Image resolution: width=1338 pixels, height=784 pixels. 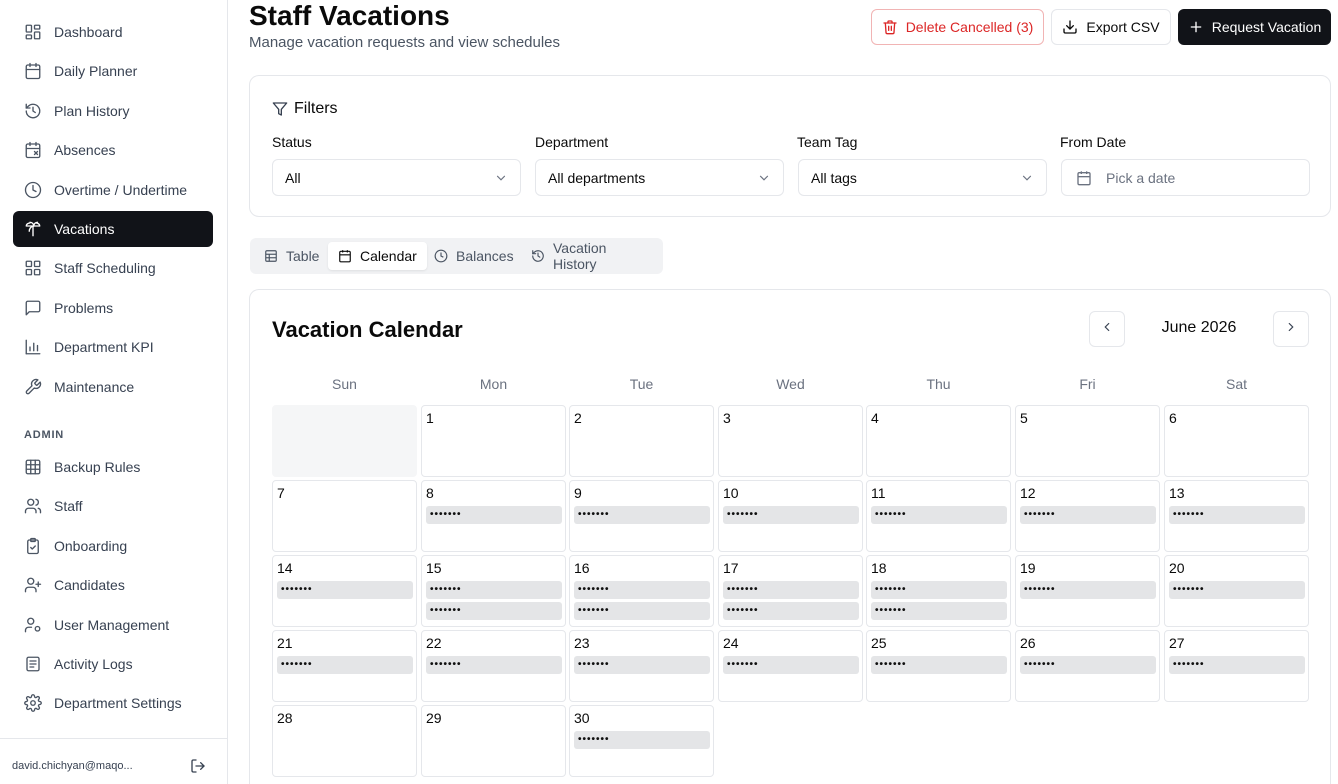 What do you see at coordinates (922, 177) in the screenshot?
I see `team-tag-select: All tags` at bounding box center [922, 177].